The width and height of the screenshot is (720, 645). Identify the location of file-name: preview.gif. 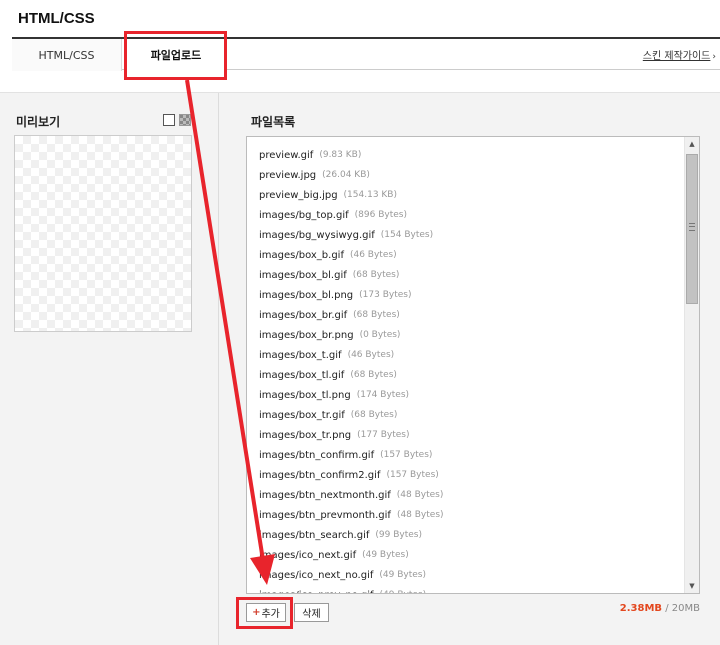
(286, 155).